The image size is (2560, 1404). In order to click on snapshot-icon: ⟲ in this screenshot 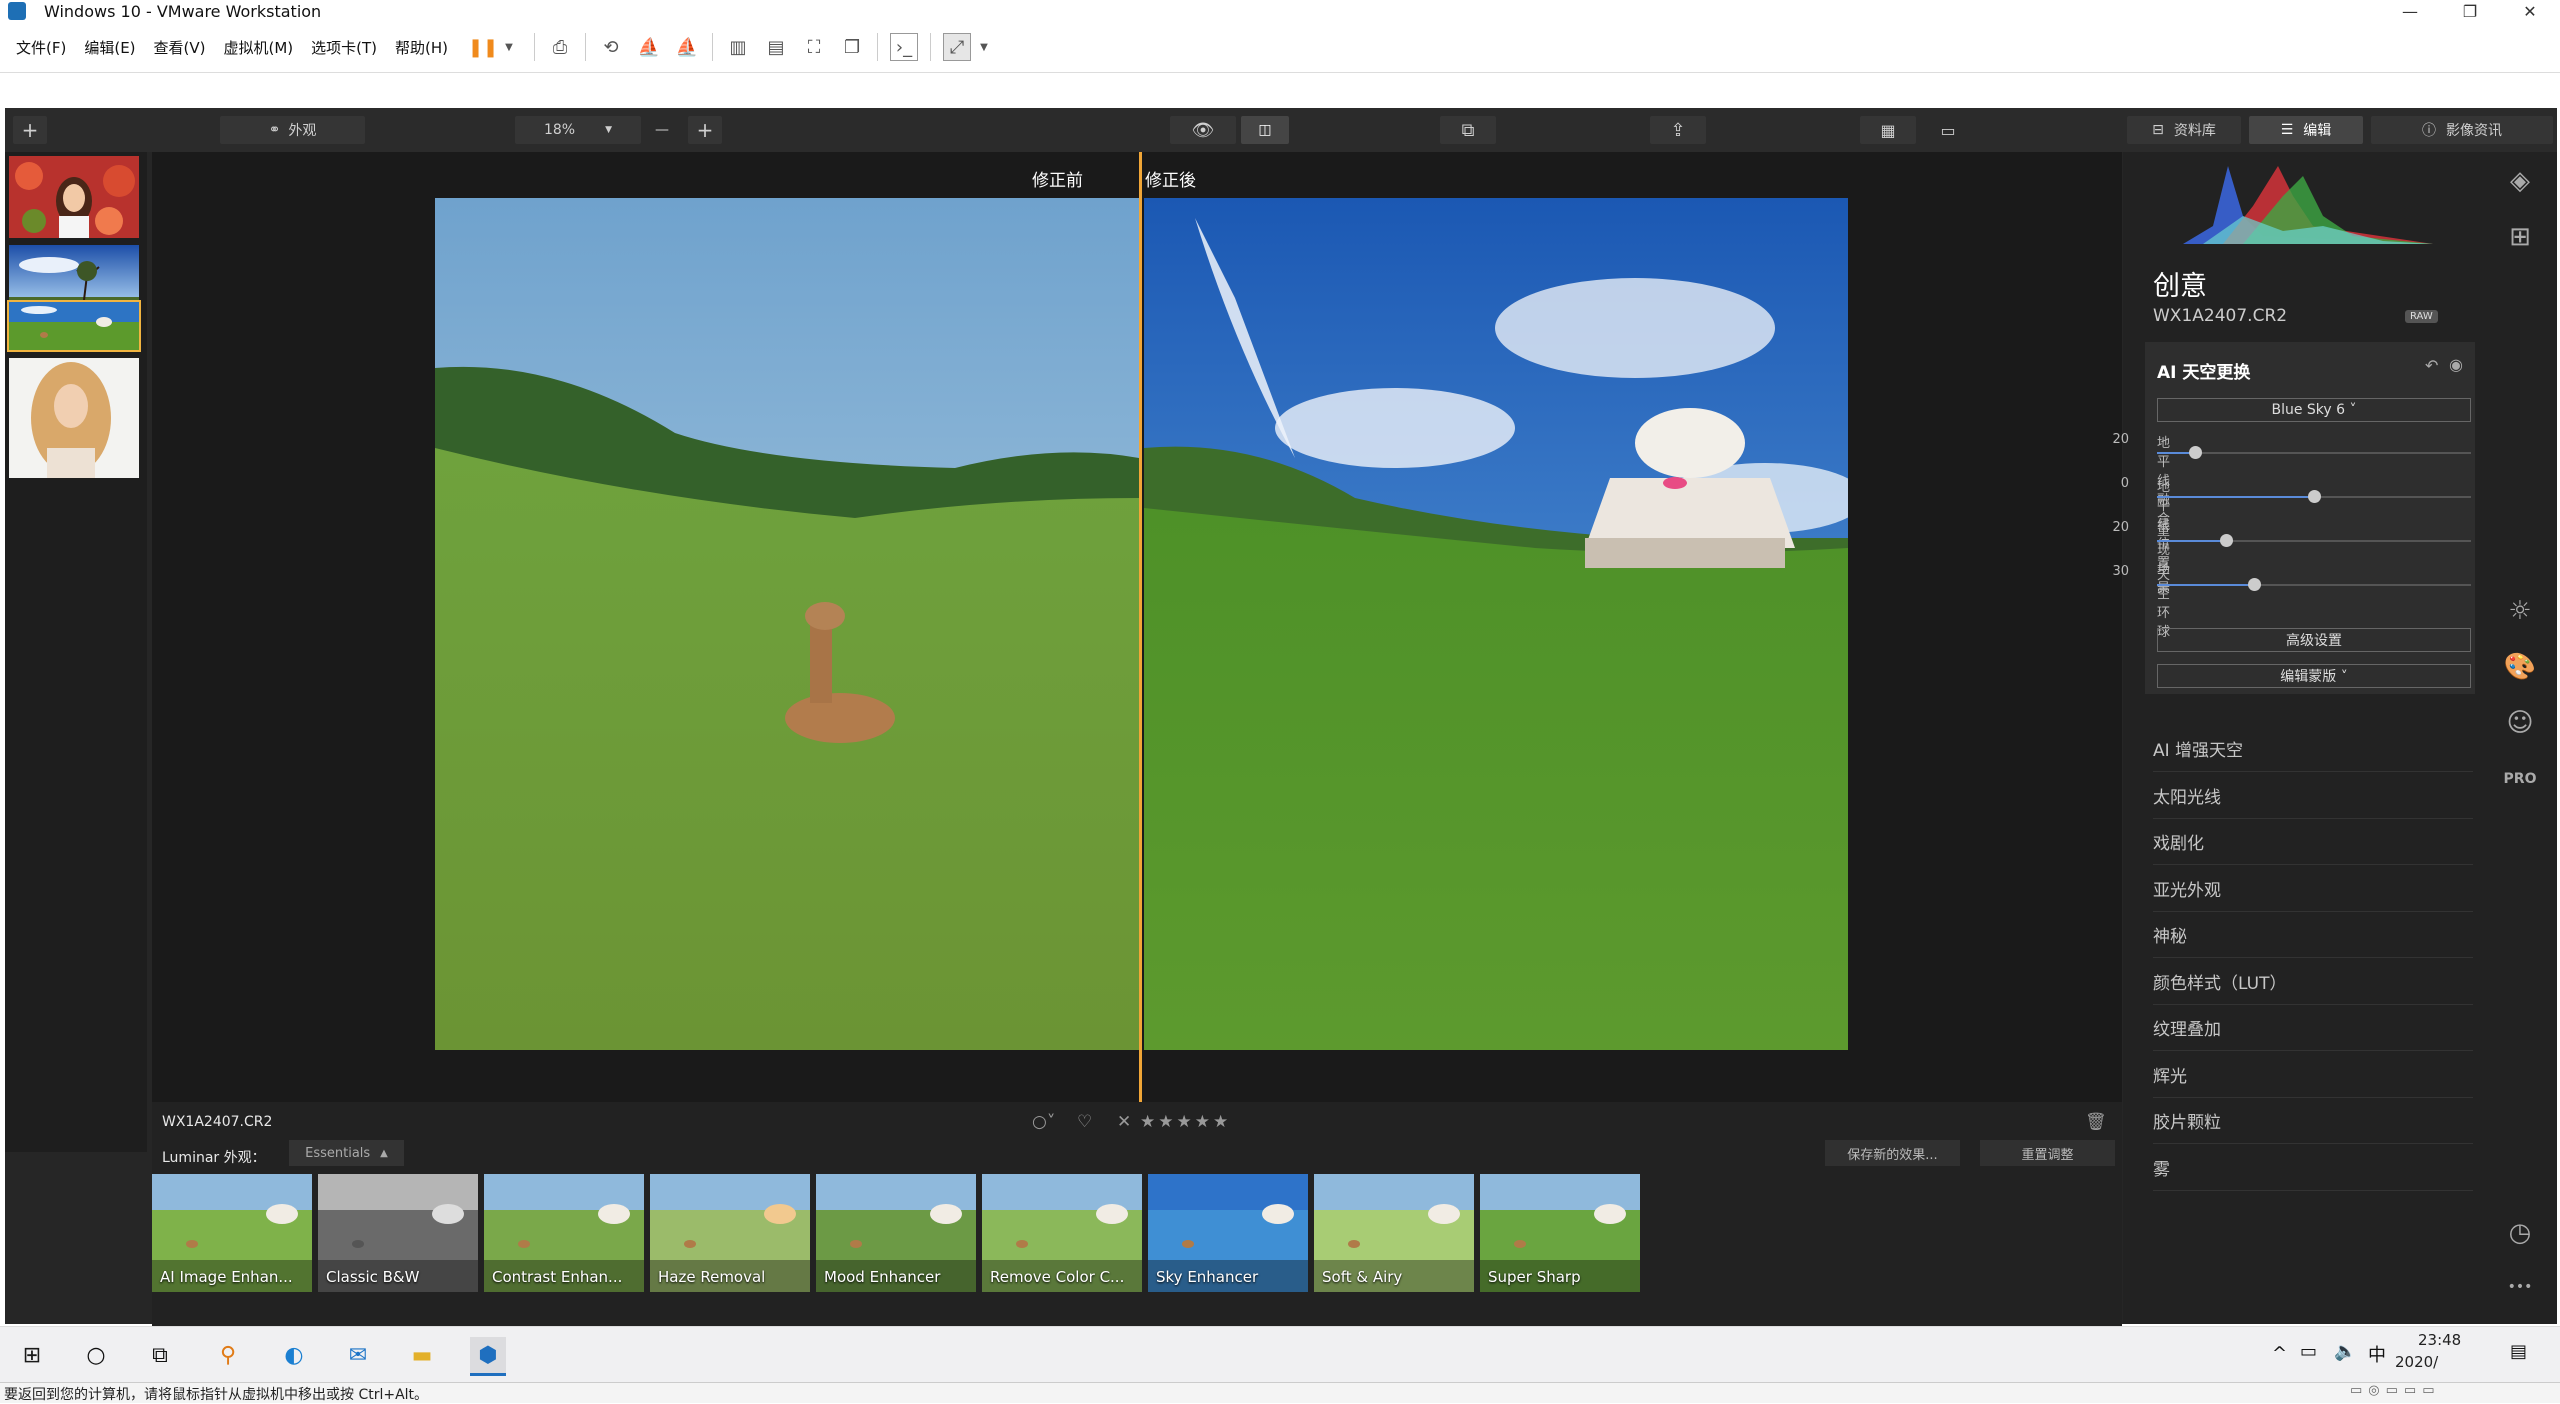, I will do `click(611, 47)`.